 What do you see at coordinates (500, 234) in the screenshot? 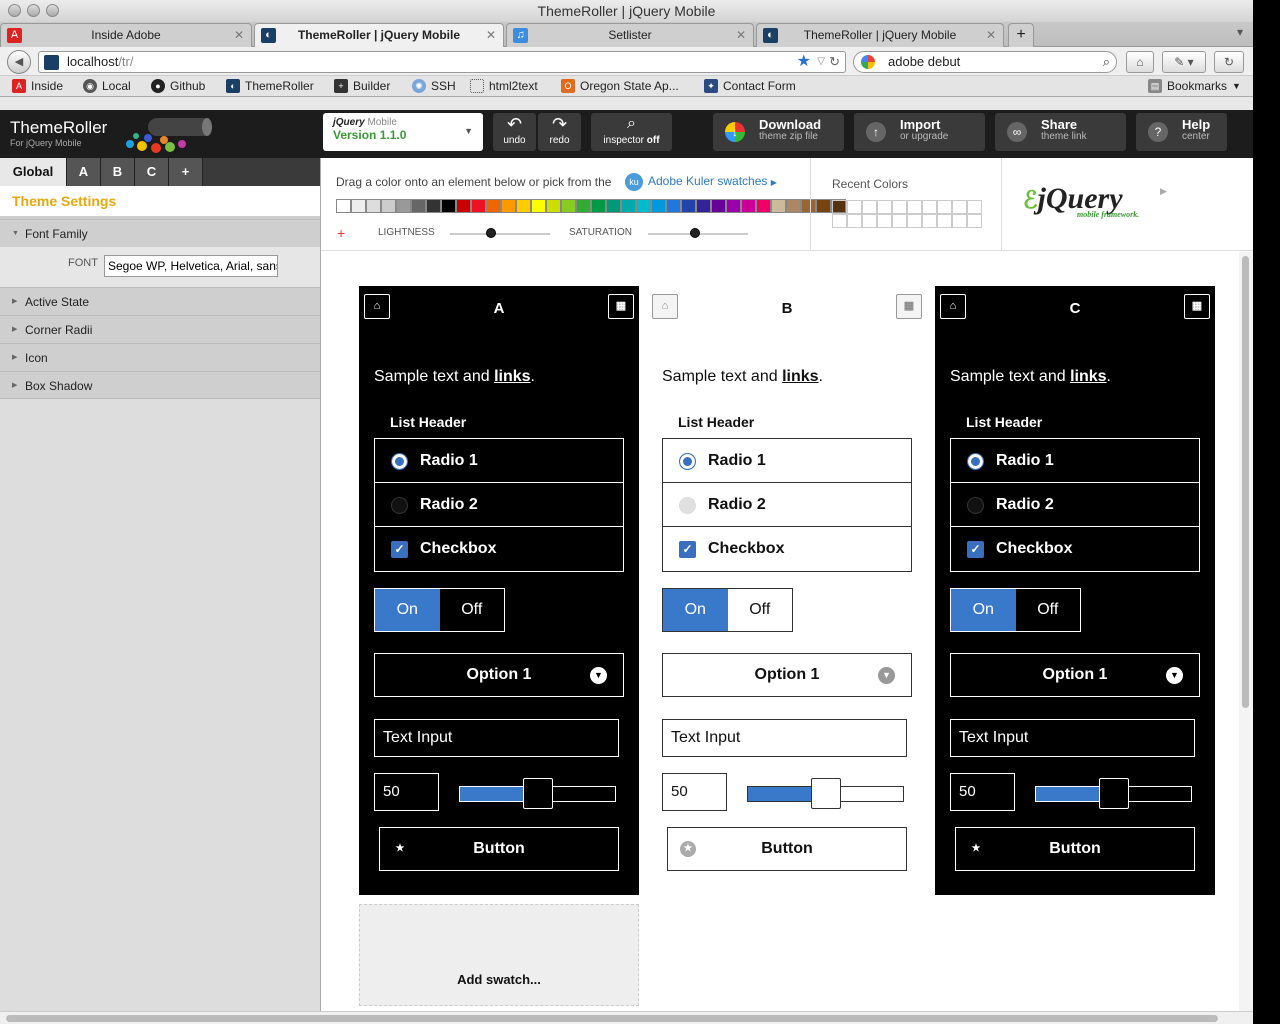
I see `lightness-slider` at bounding box center [500, 234].